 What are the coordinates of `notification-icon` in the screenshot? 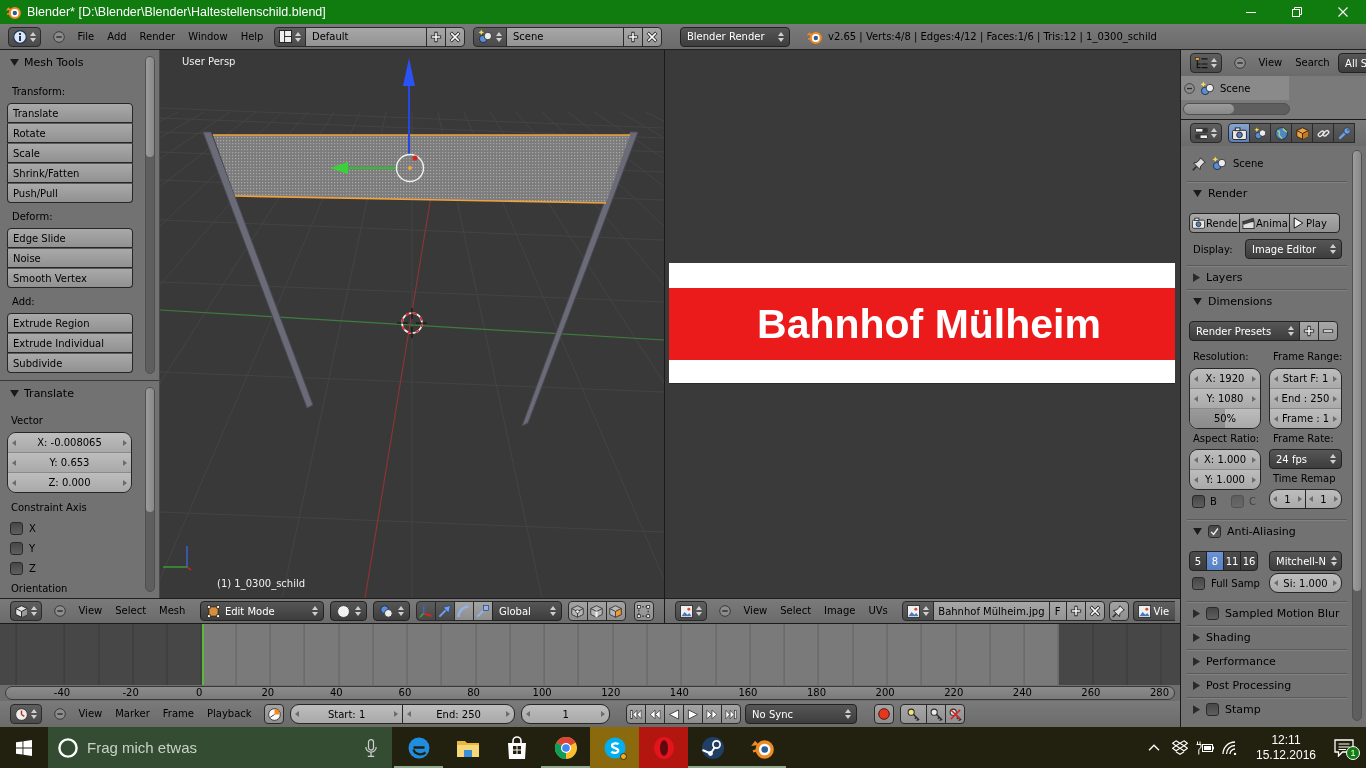 It's located at (1344, 747).